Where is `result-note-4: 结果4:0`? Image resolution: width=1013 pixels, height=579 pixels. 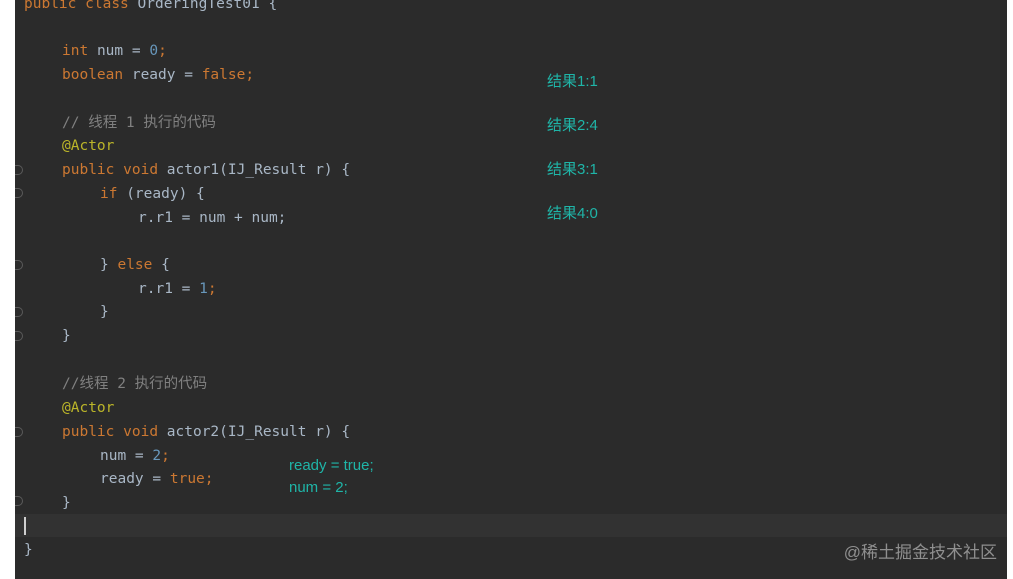
result-note-4: 结果4:0 is located at coordinates (572, 213).